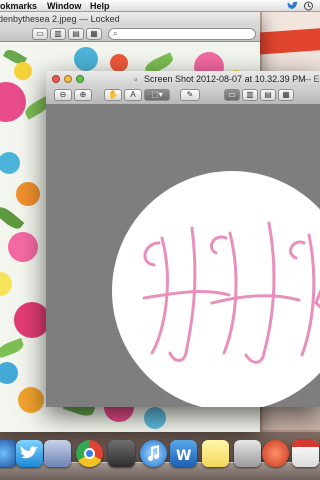  What do you see at coordinates (247, 453) in the screenshot?
I see `preview-dock-icon` at bounding box center [247, 453].